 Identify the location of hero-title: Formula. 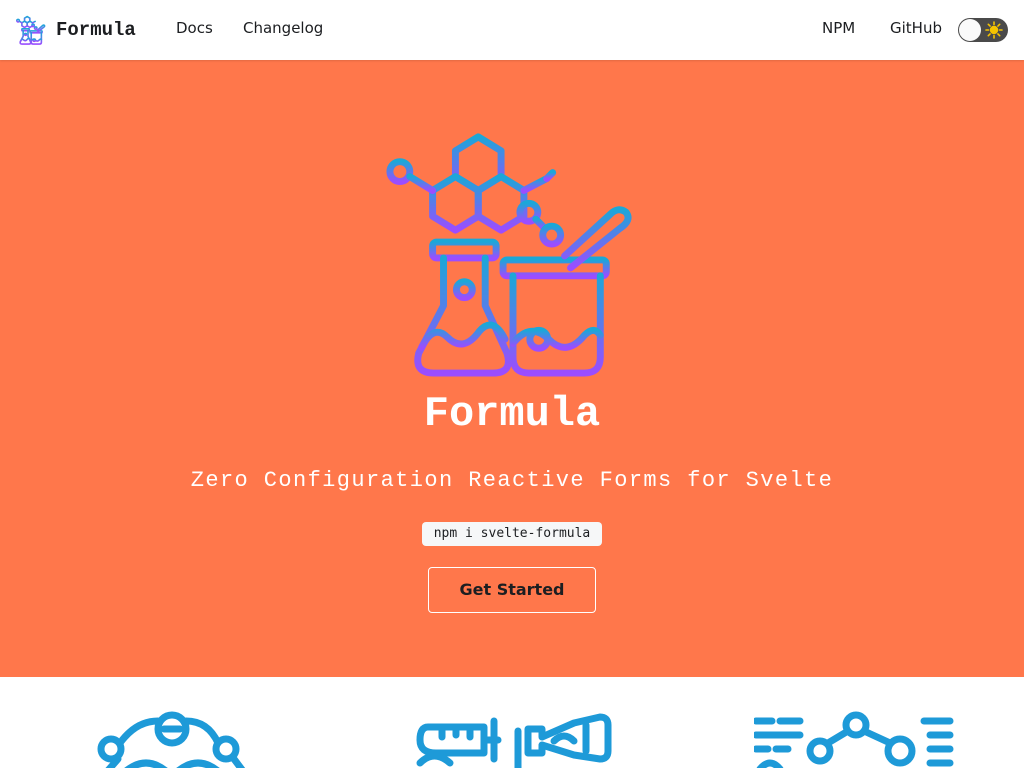
(512, 414).